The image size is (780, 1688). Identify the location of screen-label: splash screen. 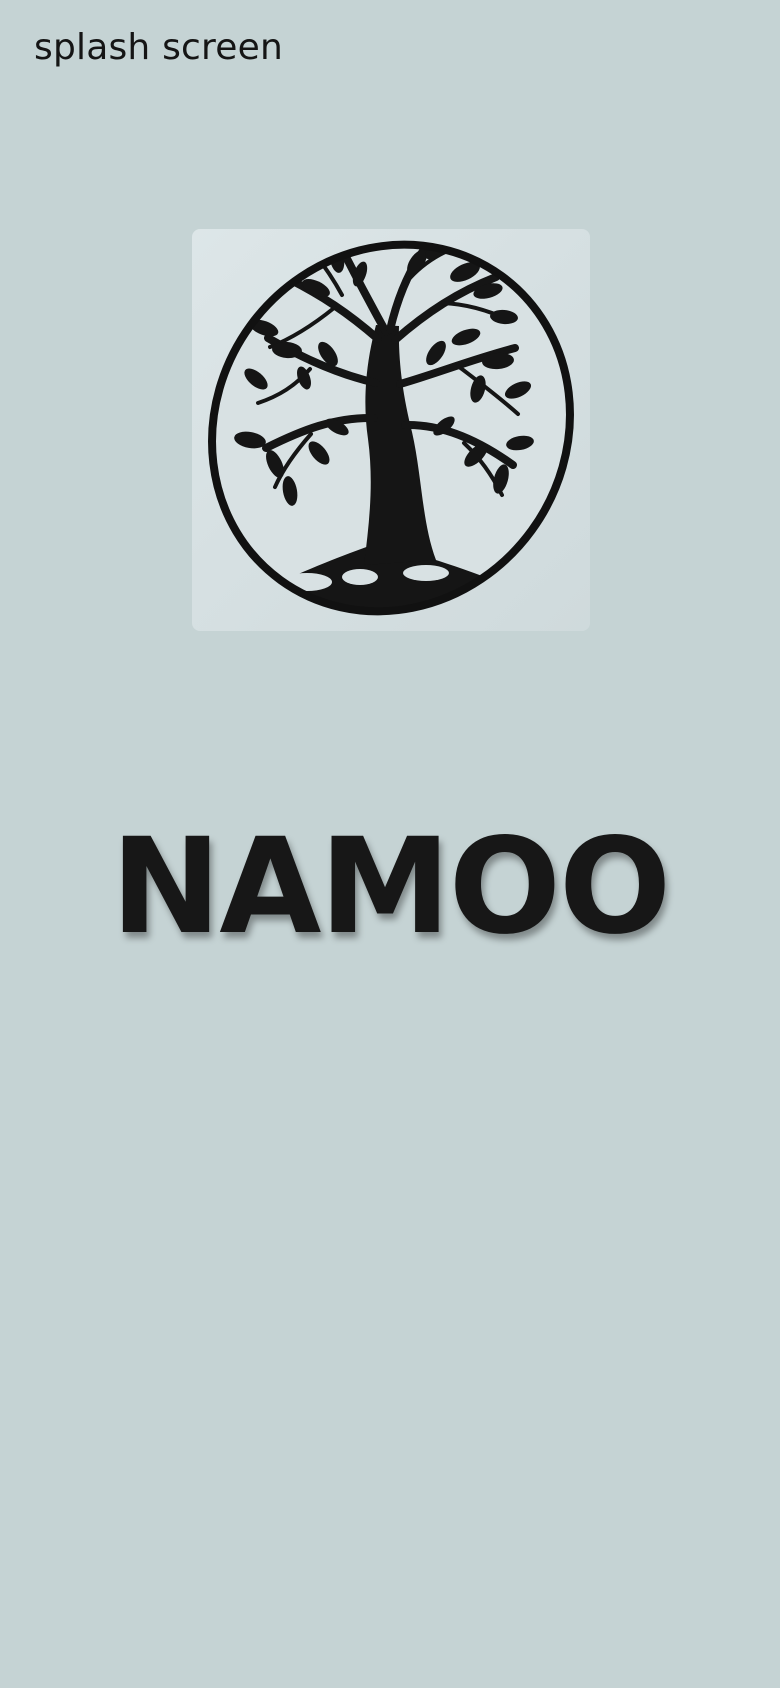
(158, 47).